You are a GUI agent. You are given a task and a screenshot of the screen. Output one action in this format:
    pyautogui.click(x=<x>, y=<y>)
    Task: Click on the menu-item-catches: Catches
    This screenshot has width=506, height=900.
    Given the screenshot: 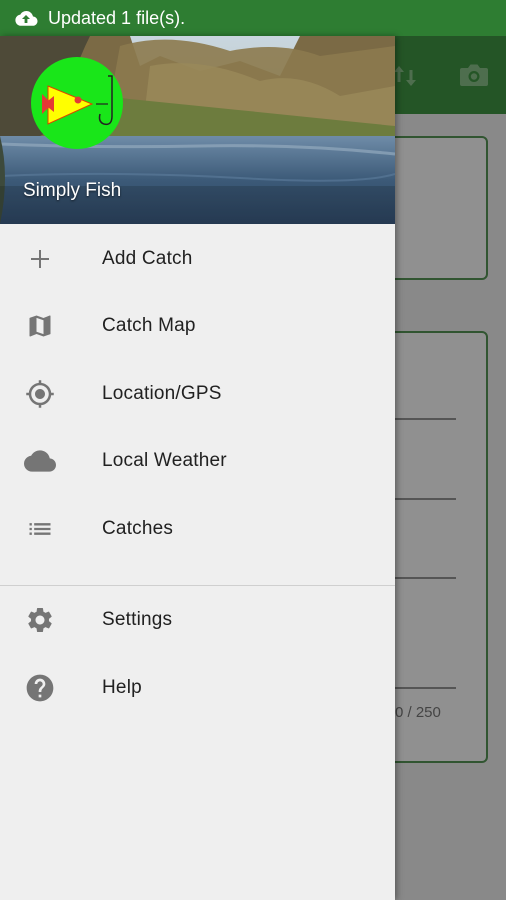 What is the action you would take?
    pyautogui.click(x=197, y=528)
    